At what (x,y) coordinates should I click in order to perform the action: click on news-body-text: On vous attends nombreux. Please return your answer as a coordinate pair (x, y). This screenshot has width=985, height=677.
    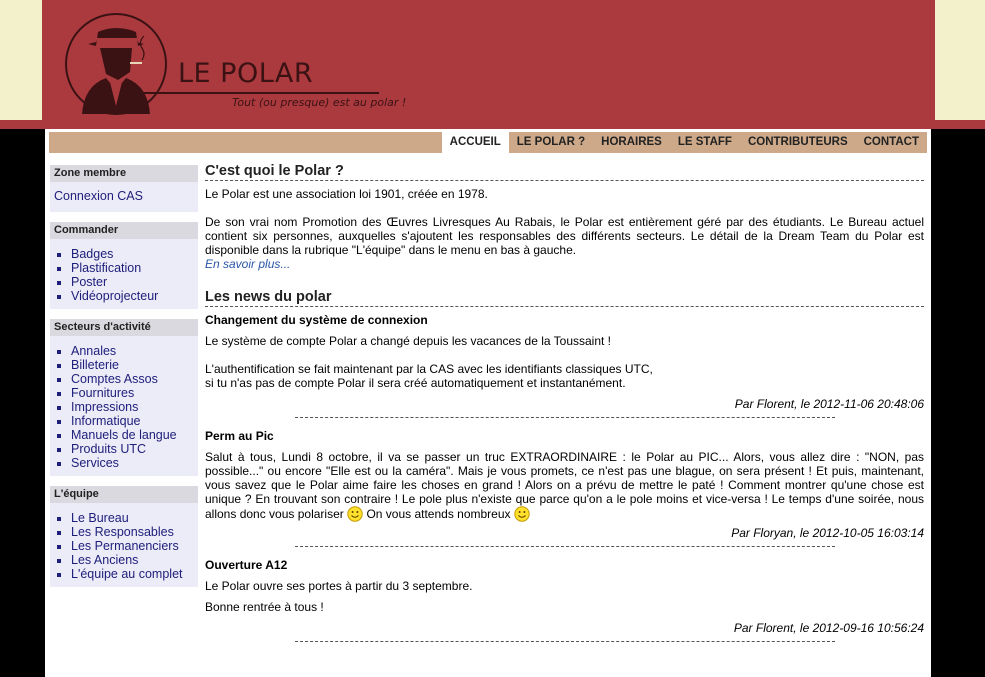
    Looking at the image, I should click on (438, 514).